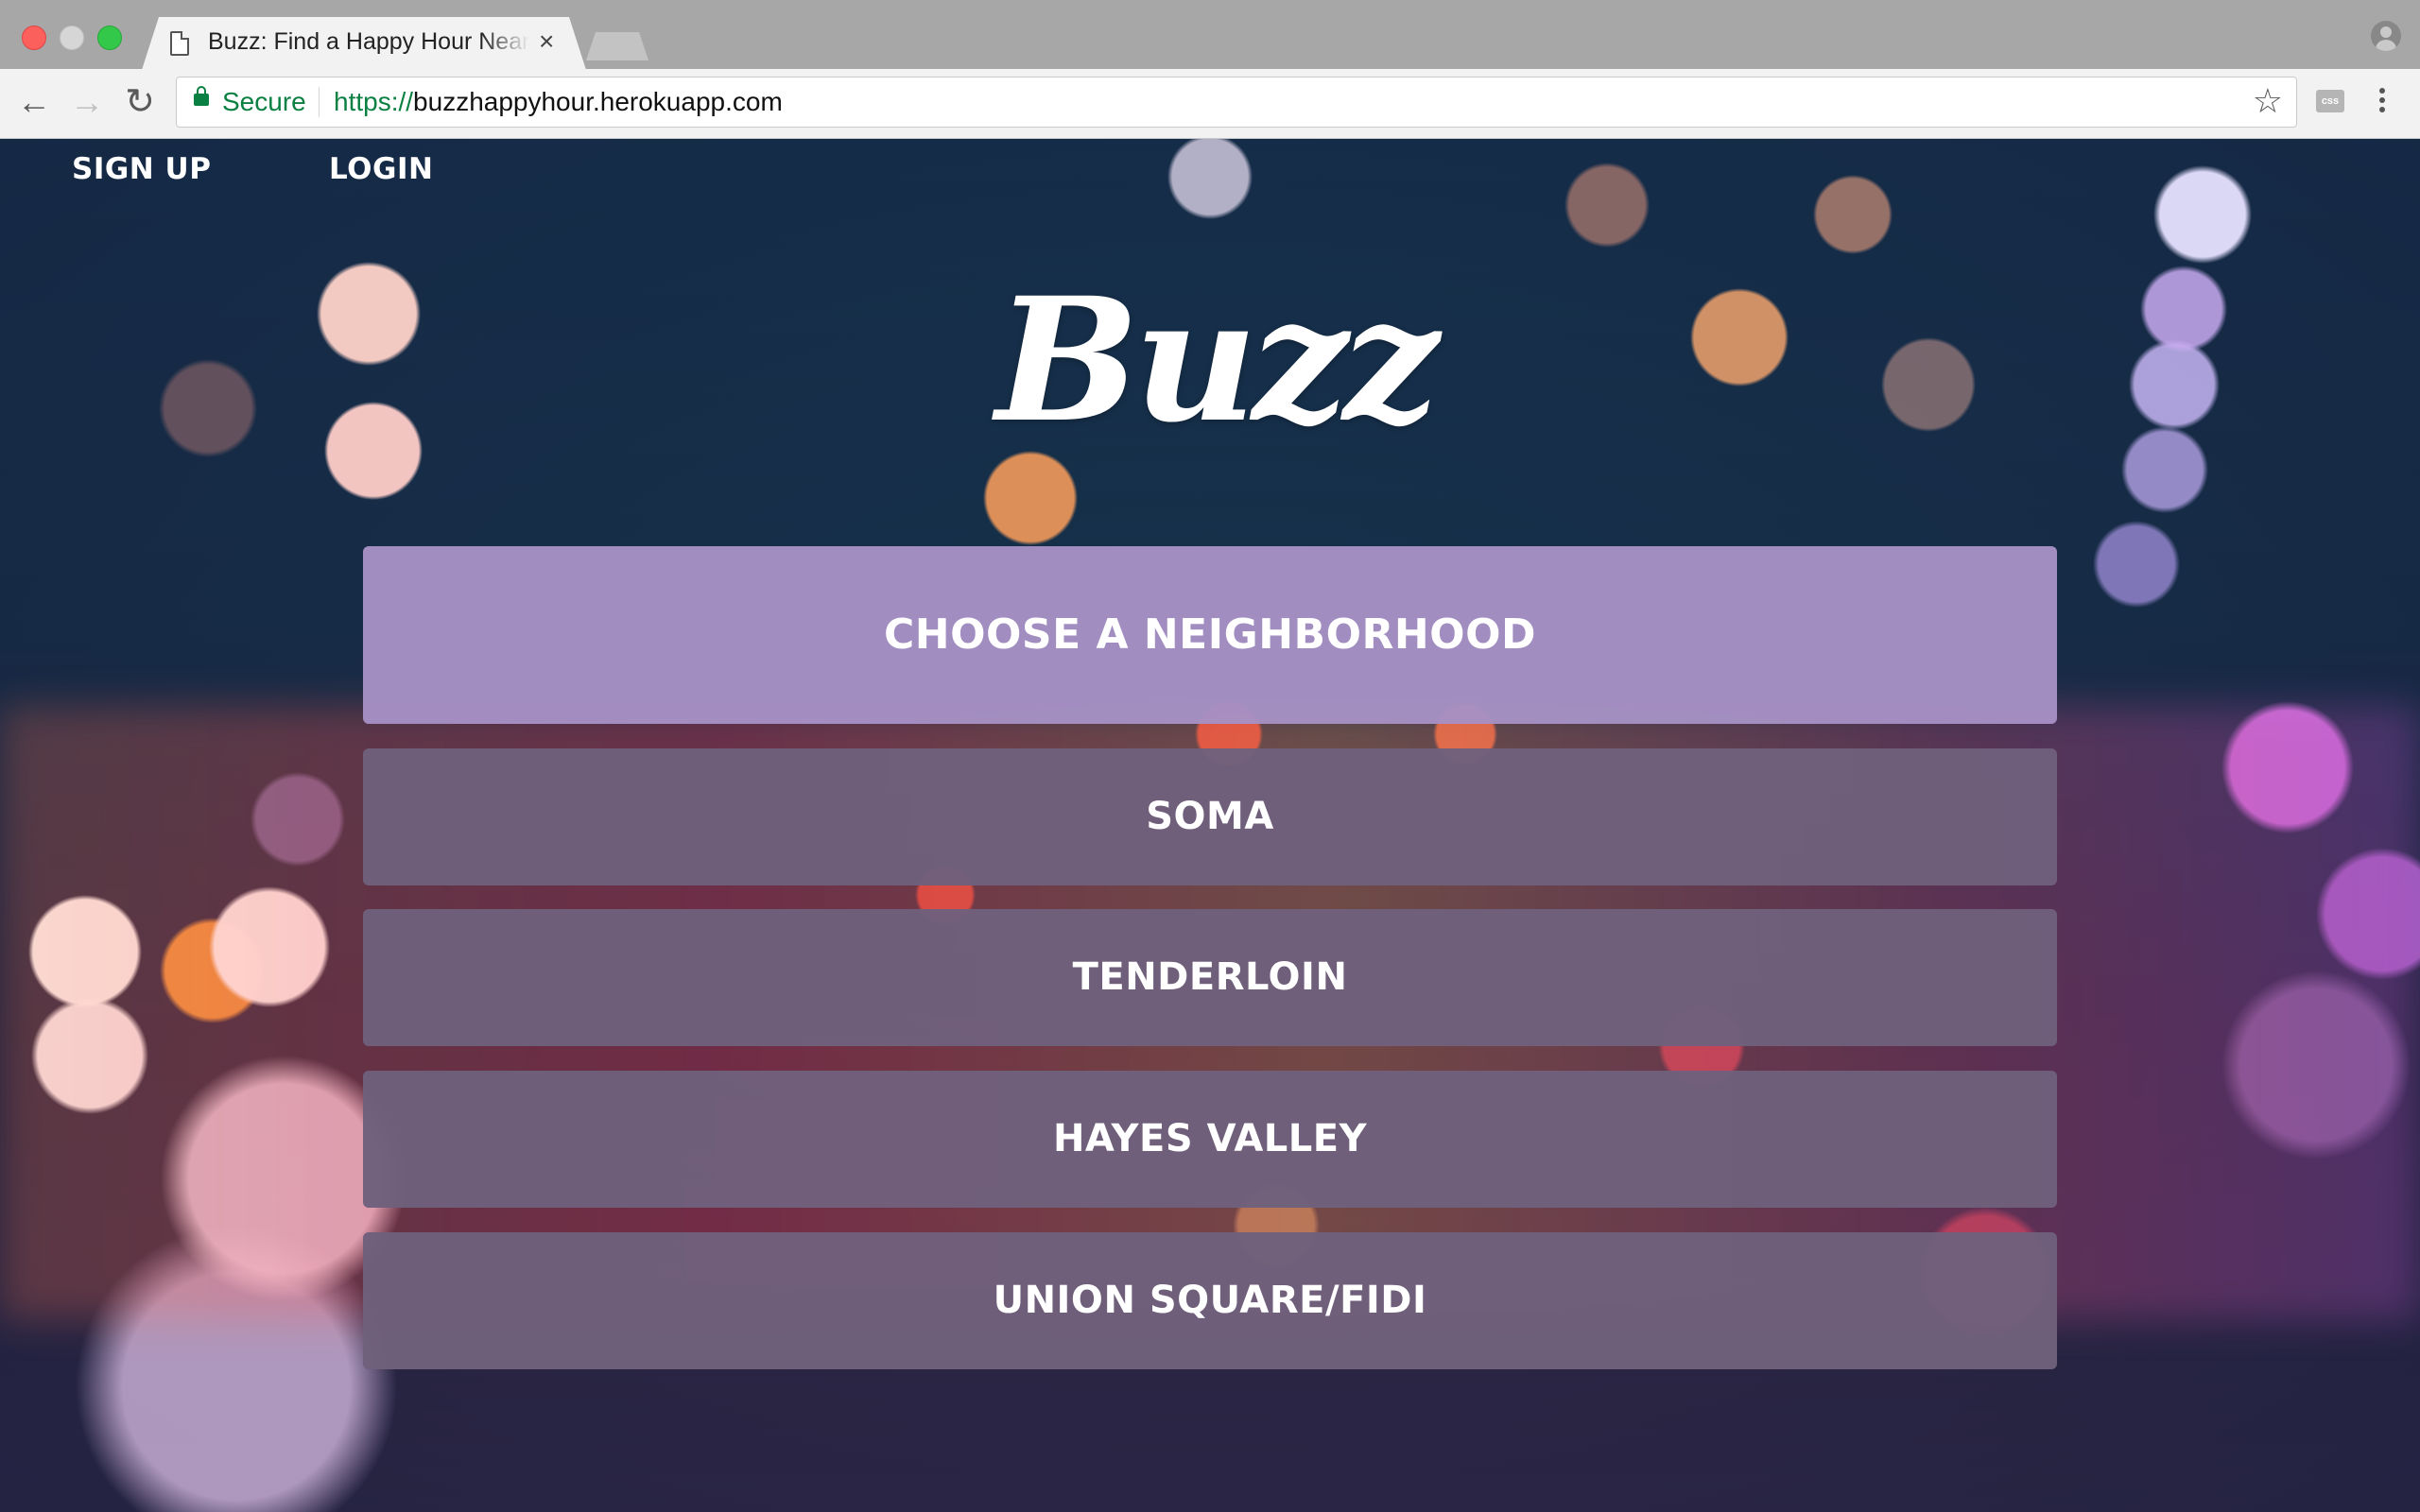  I want to click on buzz-logo: Buzz, so click(1217, 360).